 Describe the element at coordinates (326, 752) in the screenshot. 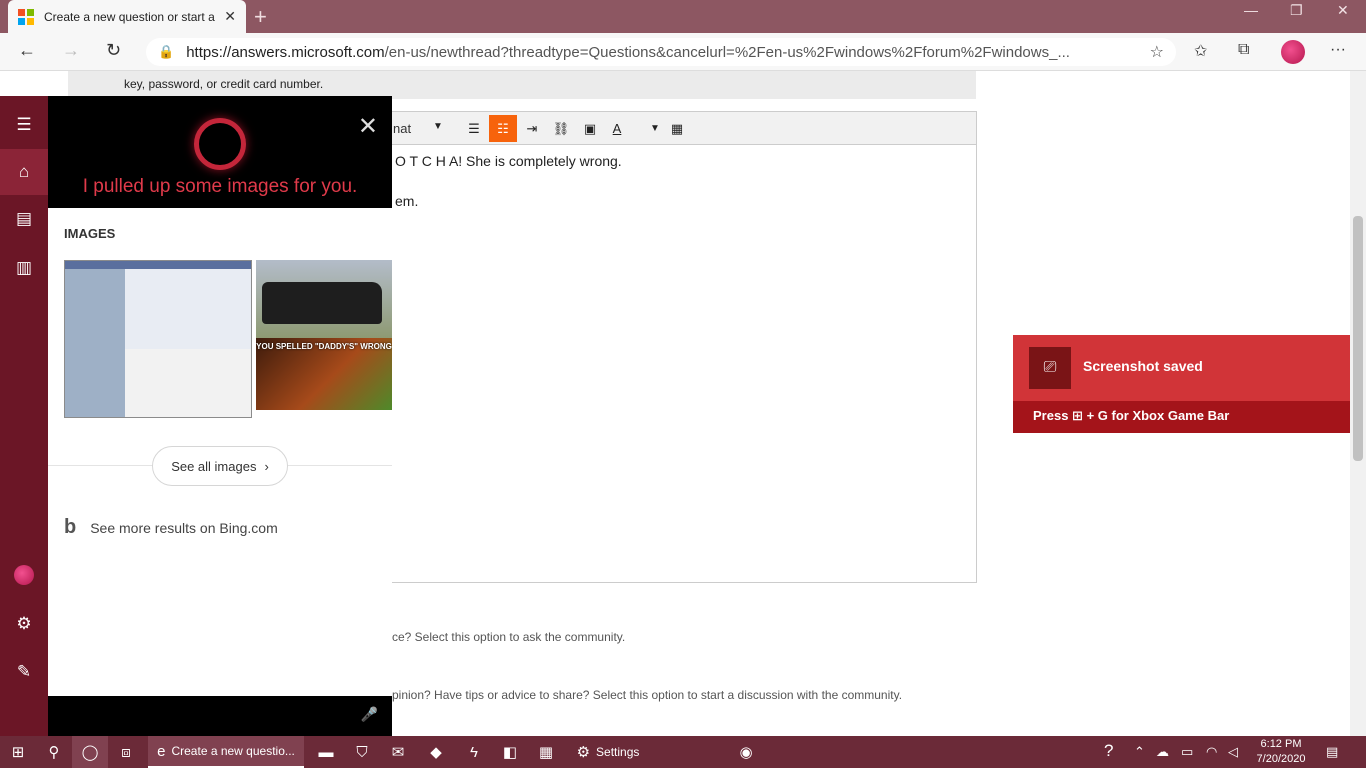

I see `file-explorer-icon: ▬` at that location.